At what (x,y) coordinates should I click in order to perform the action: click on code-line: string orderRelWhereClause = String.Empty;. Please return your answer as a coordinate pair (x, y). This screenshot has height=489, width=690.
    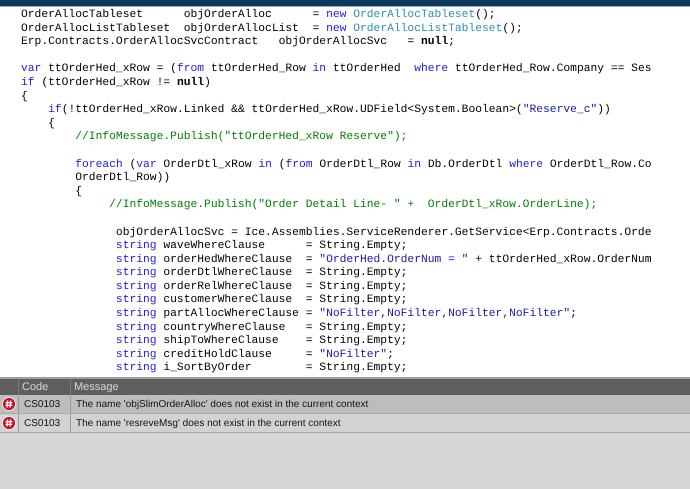
    Looking at the image, I should click on (261, 287).